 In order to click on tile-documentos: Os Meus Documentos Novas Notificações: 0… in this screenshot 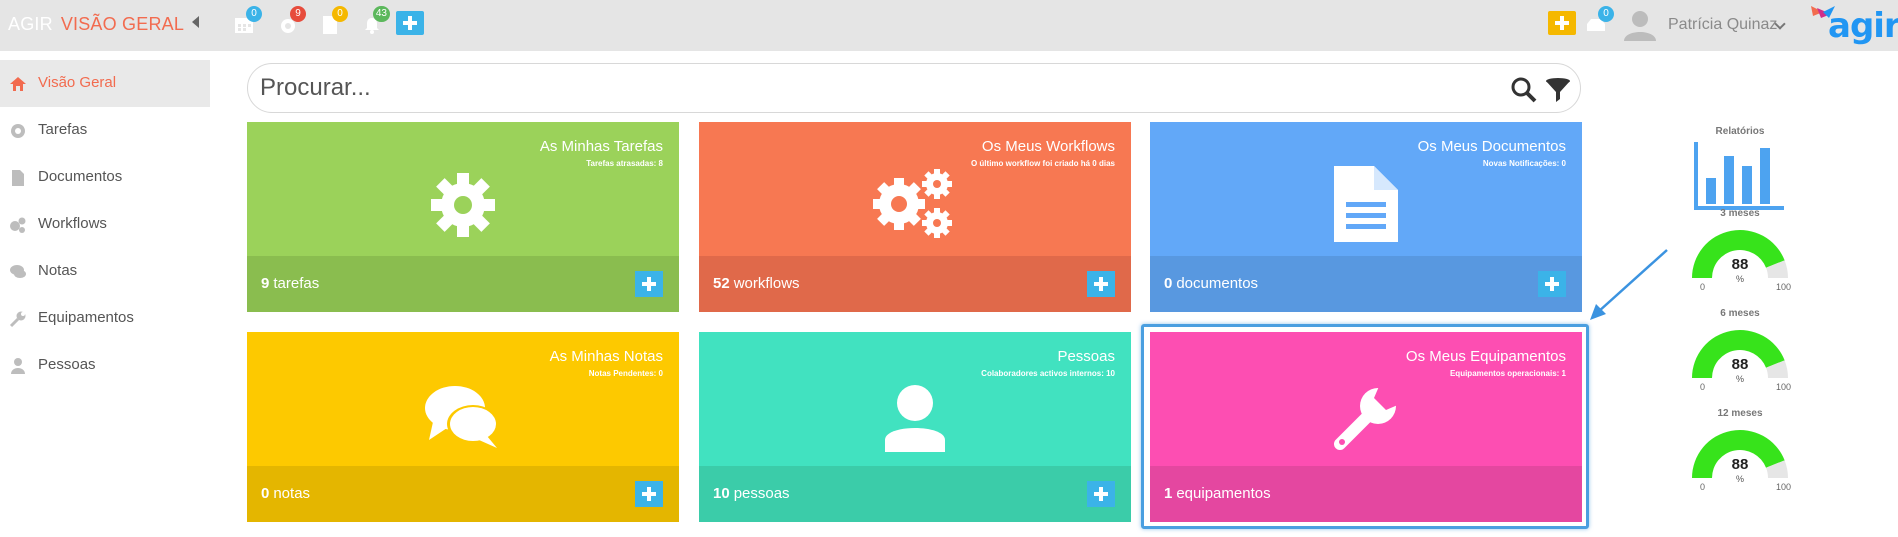, I will do `click(1366, 217)`.